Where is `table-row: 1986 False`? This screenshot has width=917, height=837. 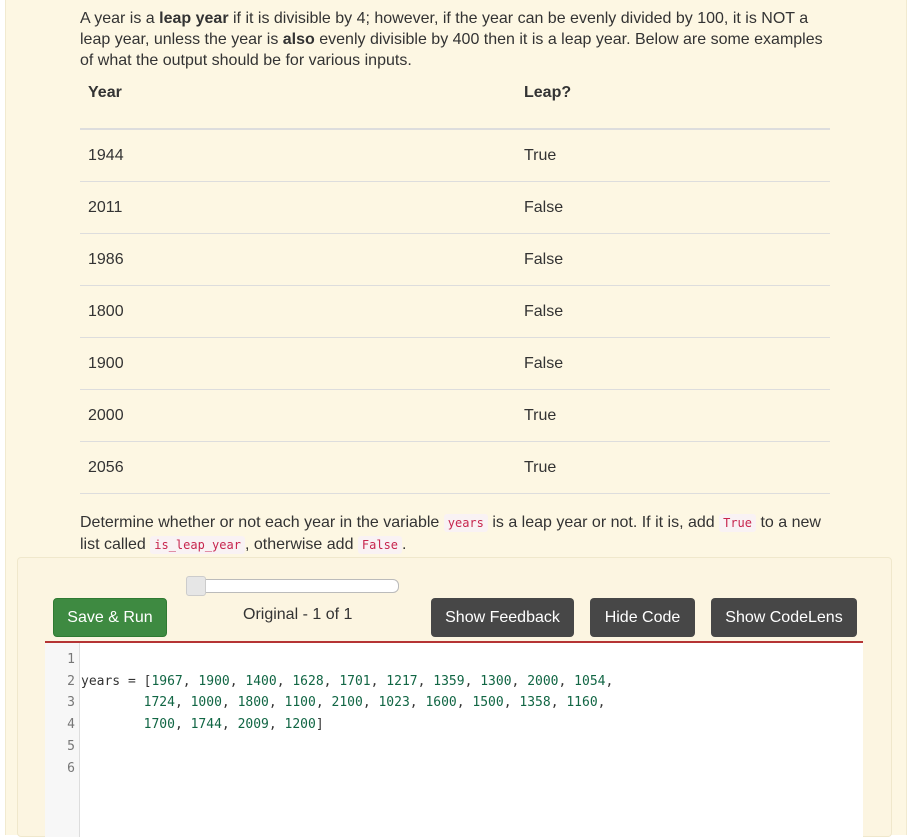 table-row: 1986 False is located at coordinates (455, 259).